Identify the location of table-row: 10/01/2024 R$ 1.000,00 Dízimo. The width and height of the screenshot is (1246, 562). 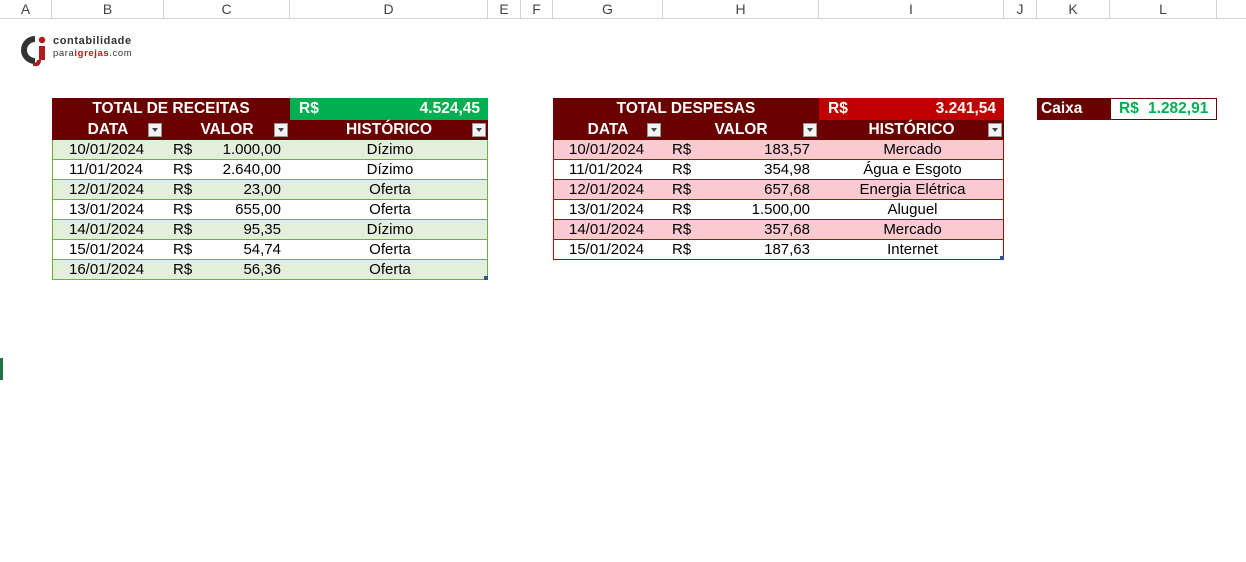
(270, 150).